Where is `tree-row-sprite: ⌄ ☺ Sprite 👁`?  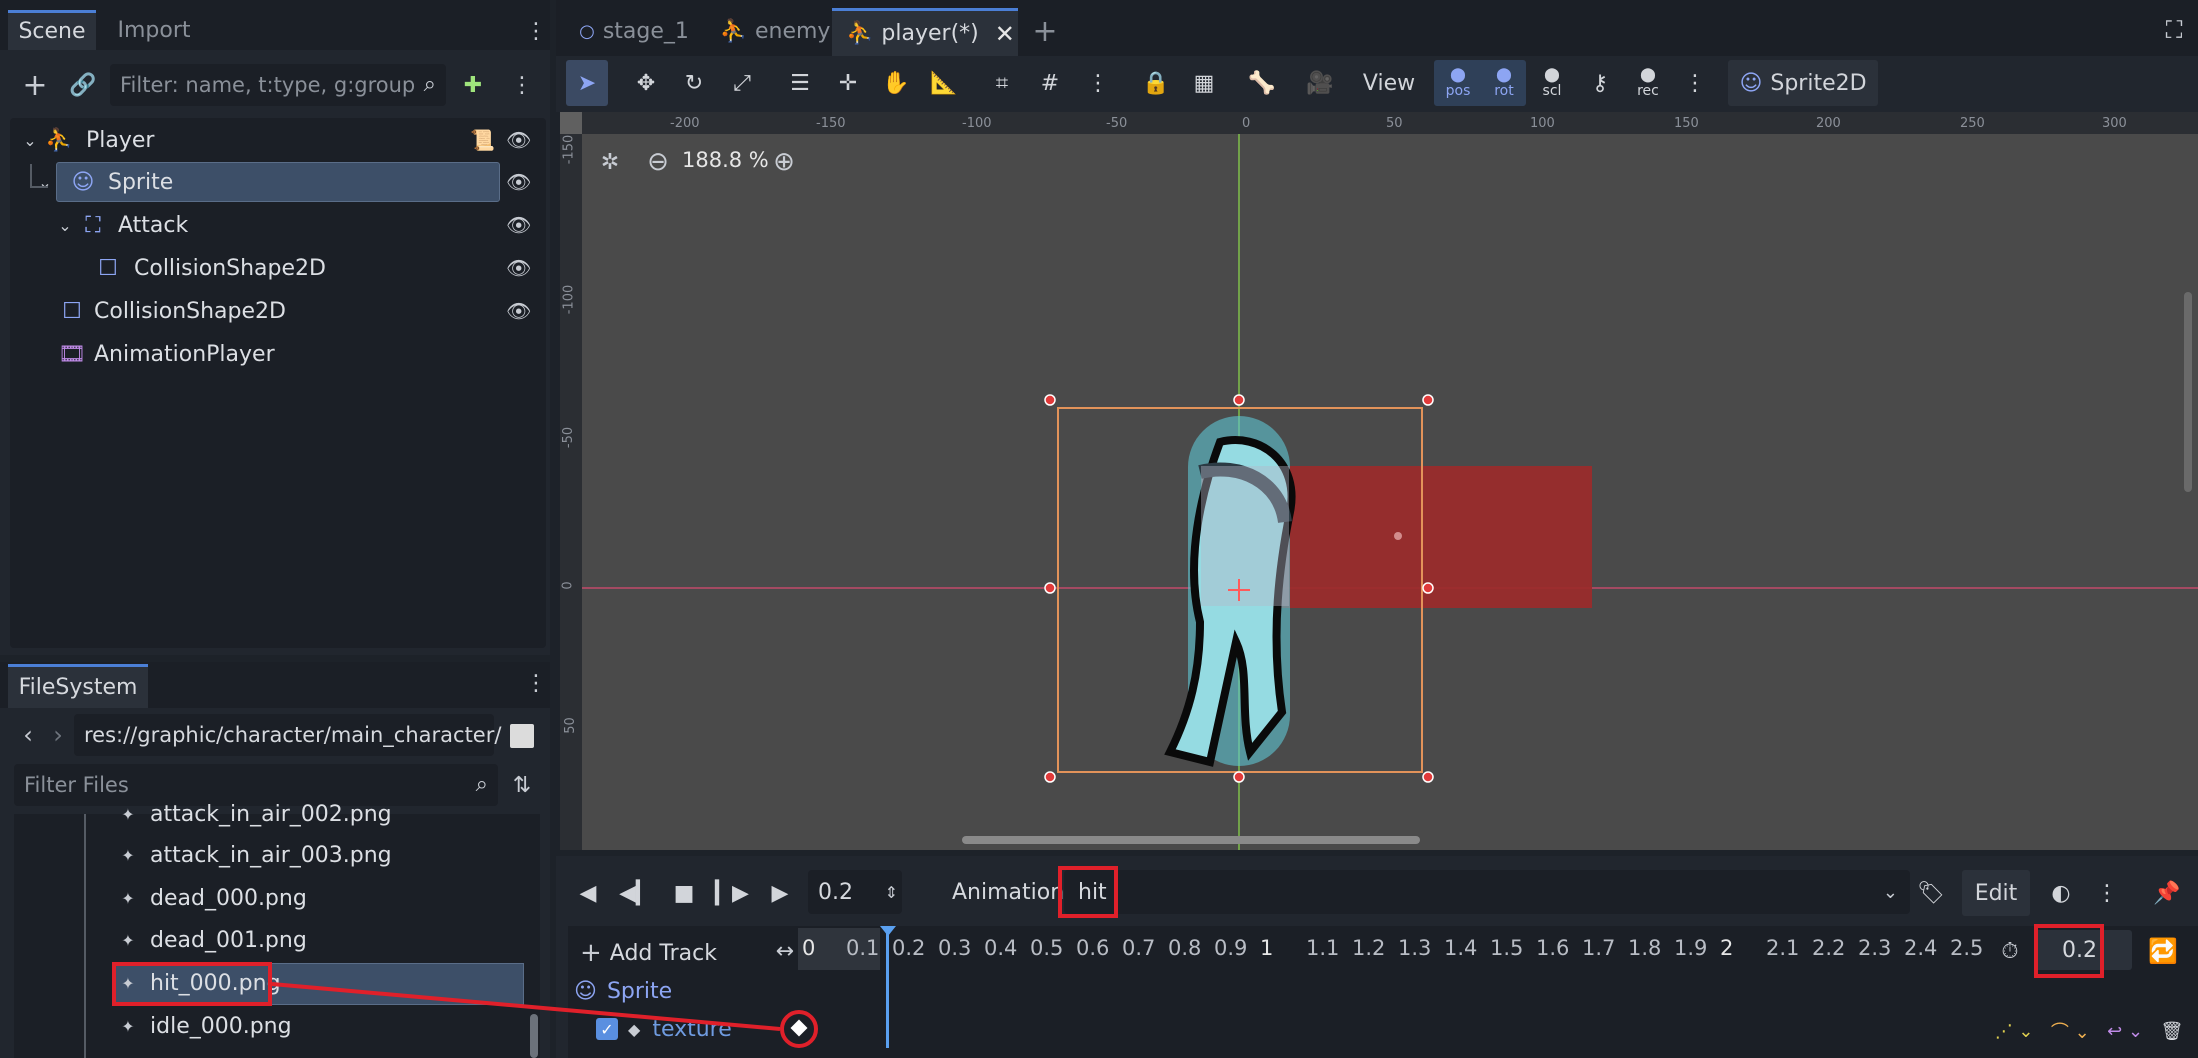
tree-row-sprite: ⌄ ☺ Sprite 👁 is located at coordinates (286, 182).